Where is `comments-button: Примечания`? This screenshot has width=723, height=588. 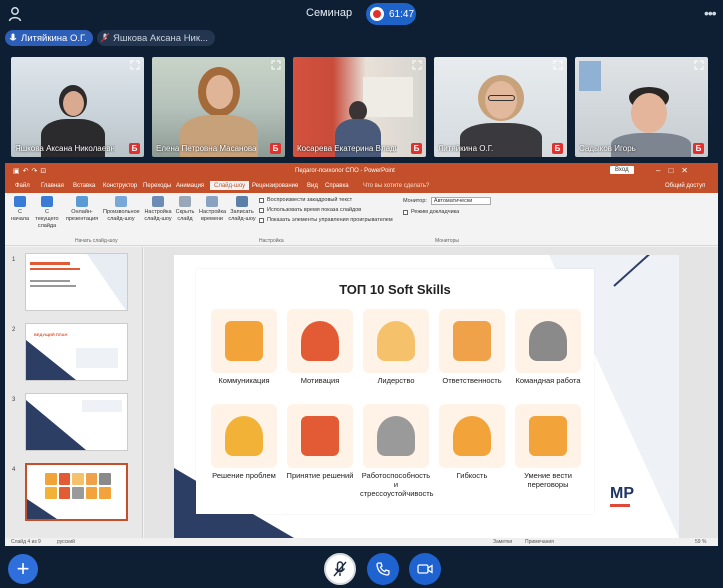 comments-button: Примечания is located at coordinates (539, 542).